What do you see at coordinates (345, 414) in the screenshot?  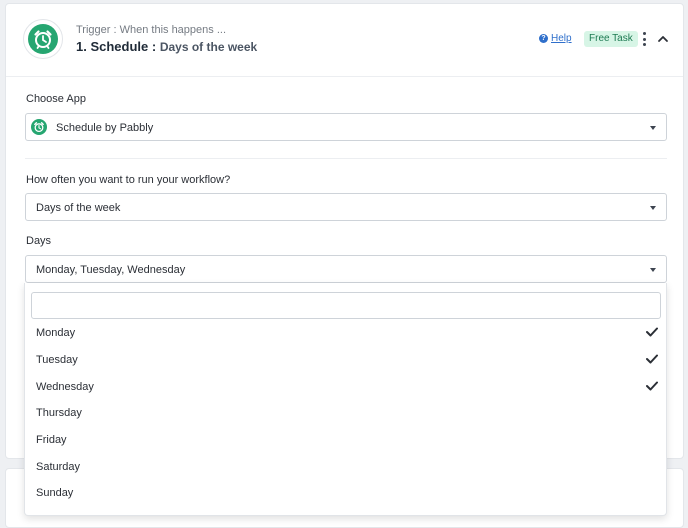 I see `day-option-thursday: Thursday` at bounding box center [345, 414].